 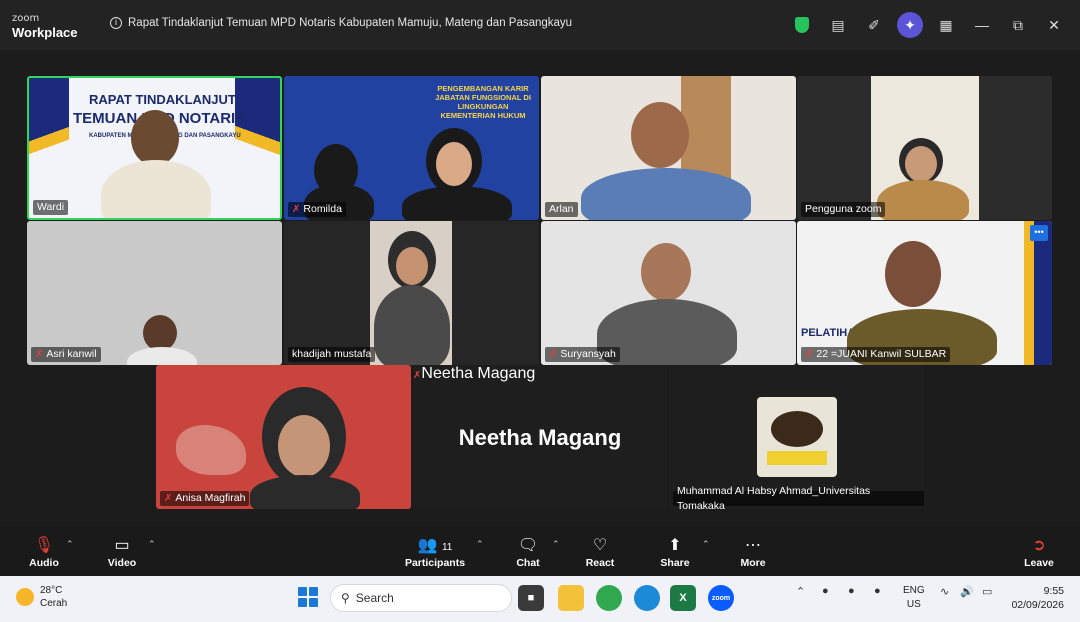 I want to click on weather-widget: 28°C Cerah, so click(x=41, y=597).